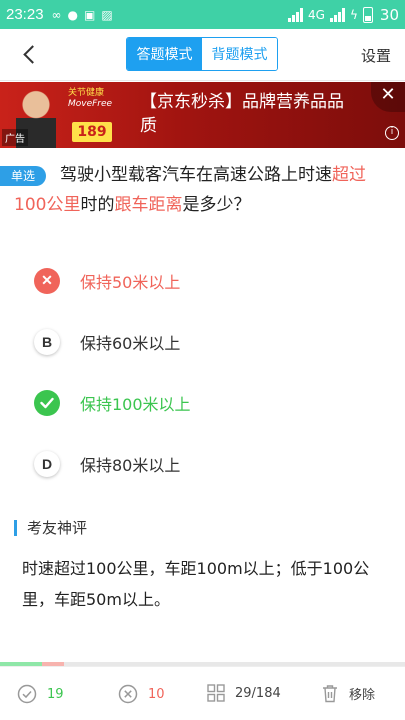 This screenshot has width=405, height=720. I want to click on network-type: 4G, so click(316, 14).